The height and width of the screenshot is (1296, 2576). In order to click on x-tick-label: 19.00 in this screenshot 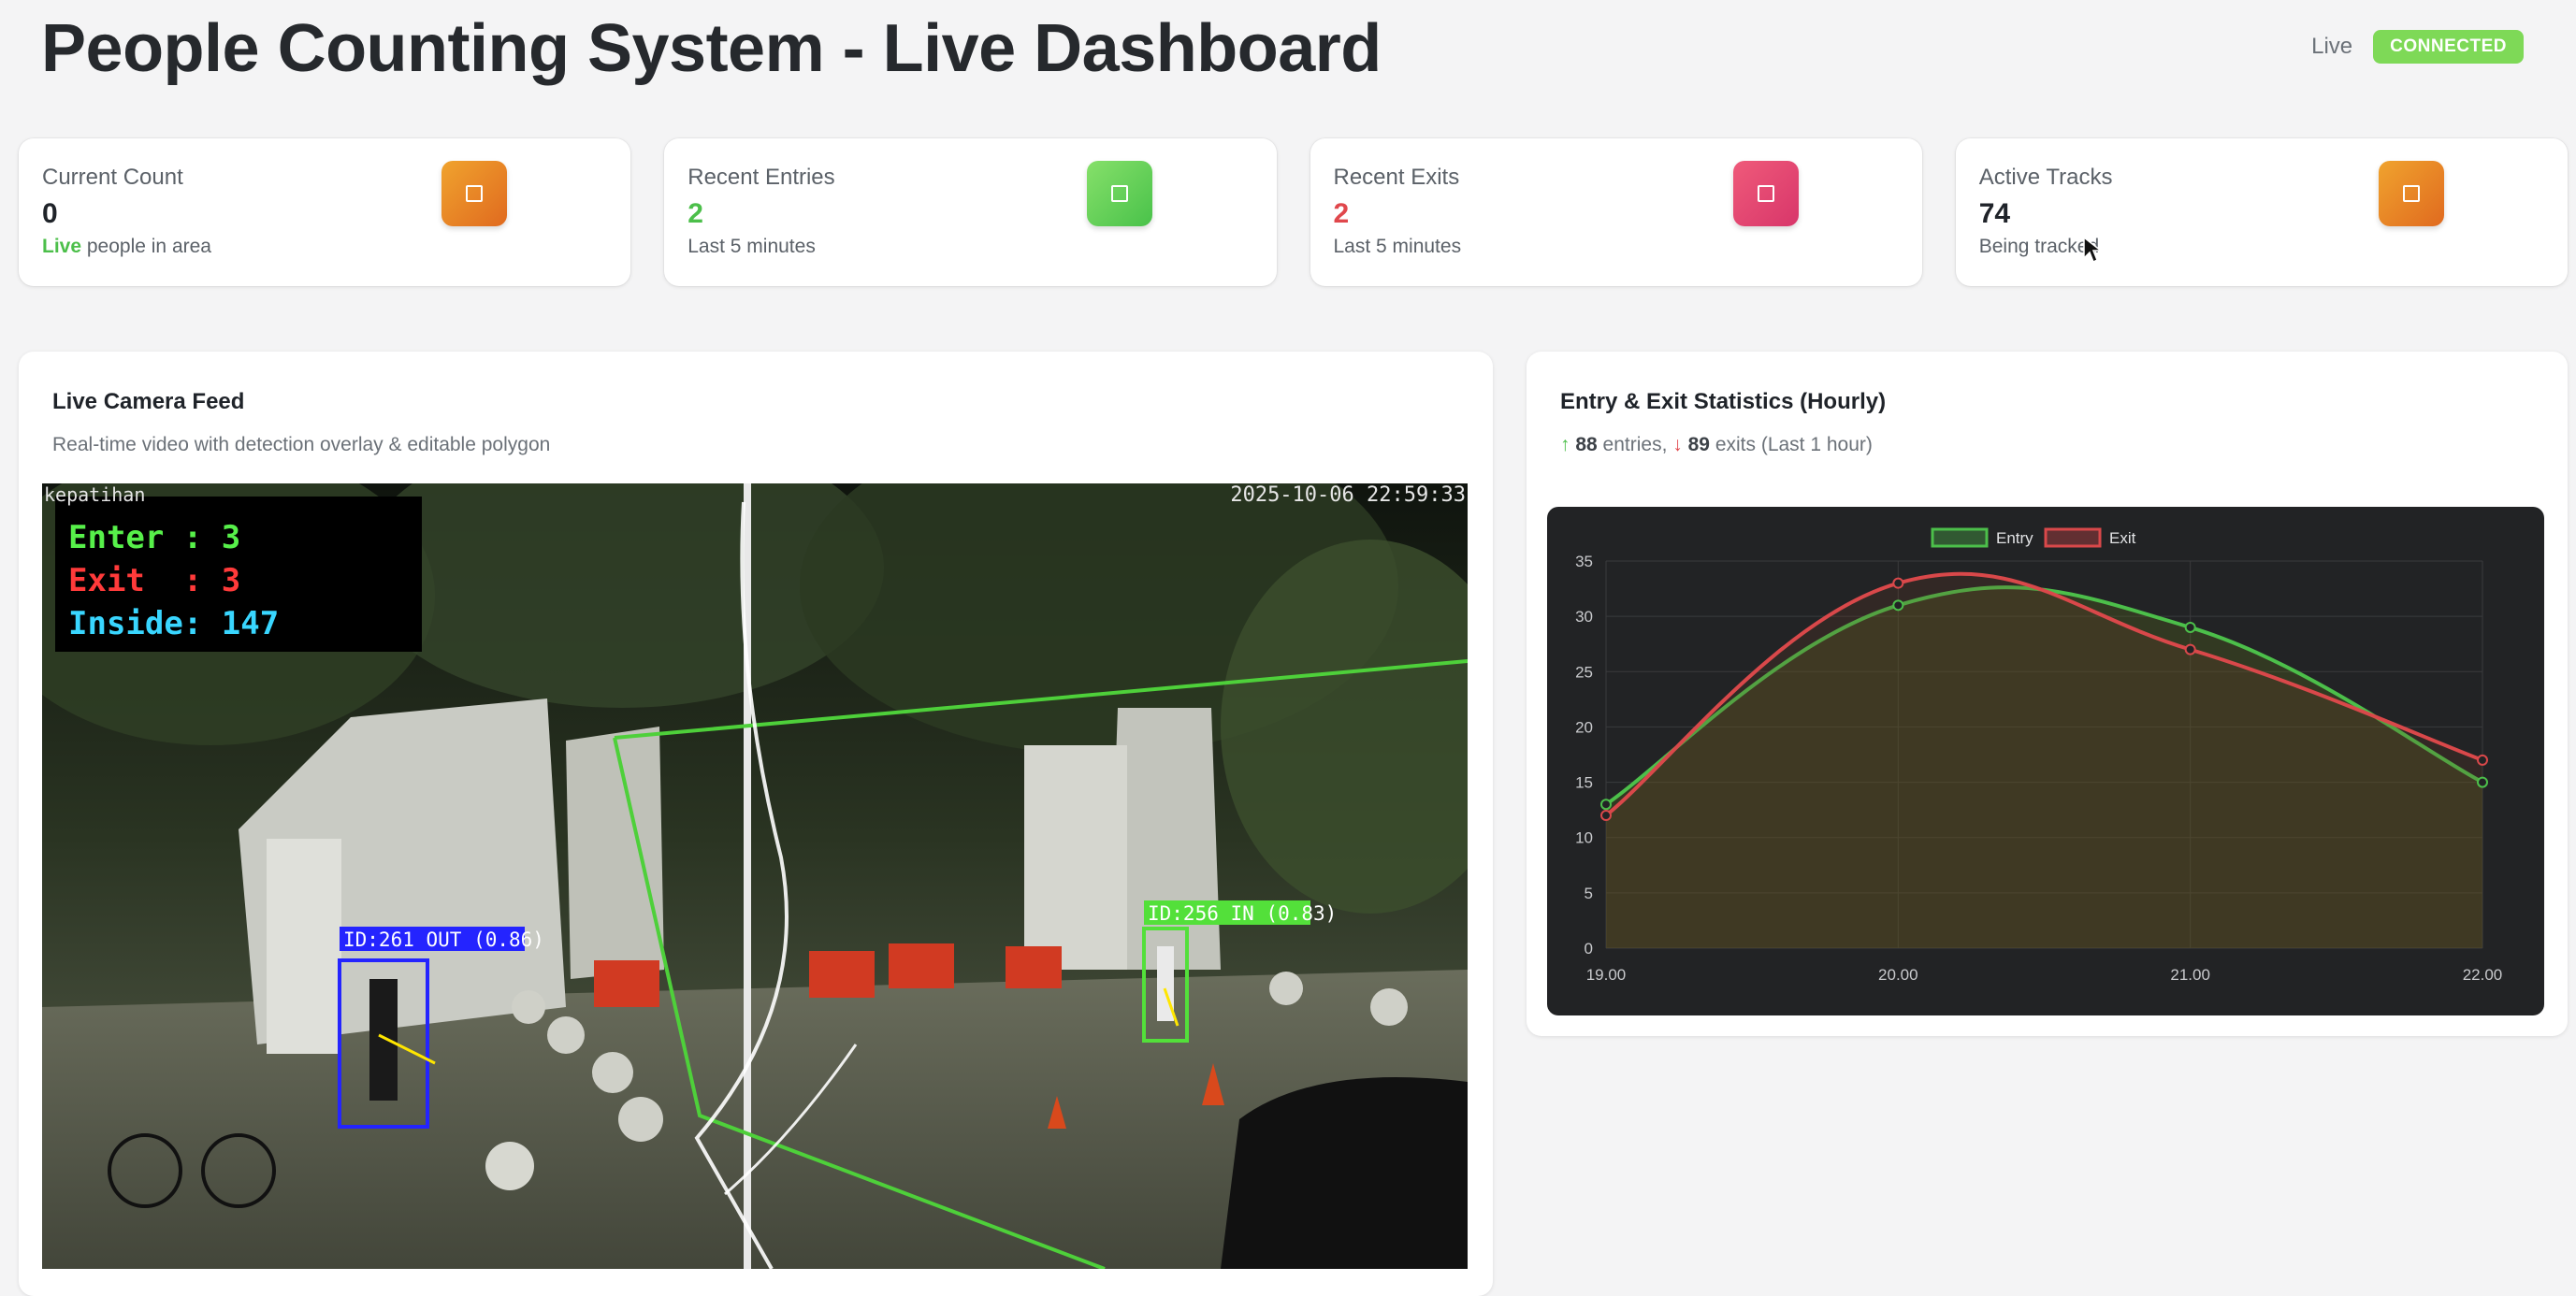, I will do `click(1606, 975)`.